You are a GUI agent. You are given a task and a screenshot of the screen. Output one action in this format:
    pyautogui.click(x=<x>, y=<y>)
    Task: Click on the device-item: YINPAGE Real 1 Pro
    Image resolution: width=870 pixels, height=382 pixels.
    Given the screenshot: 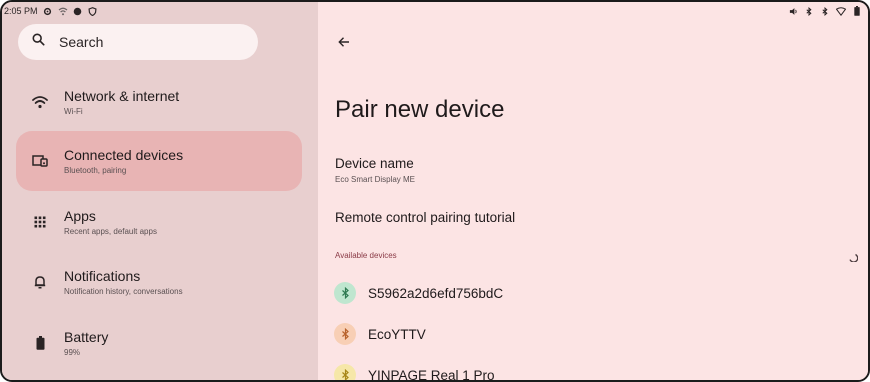 What is the action you would take?
    pyautogui.click(x=414, y=372)
    